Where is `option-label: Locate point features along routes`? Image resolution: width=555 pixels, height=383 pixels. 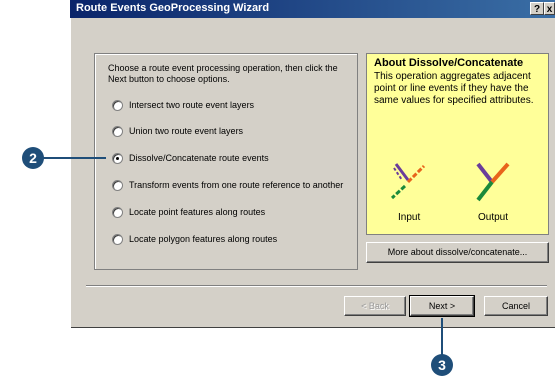 option-label: Locate point features along routes is located at coordinates (197, 212).